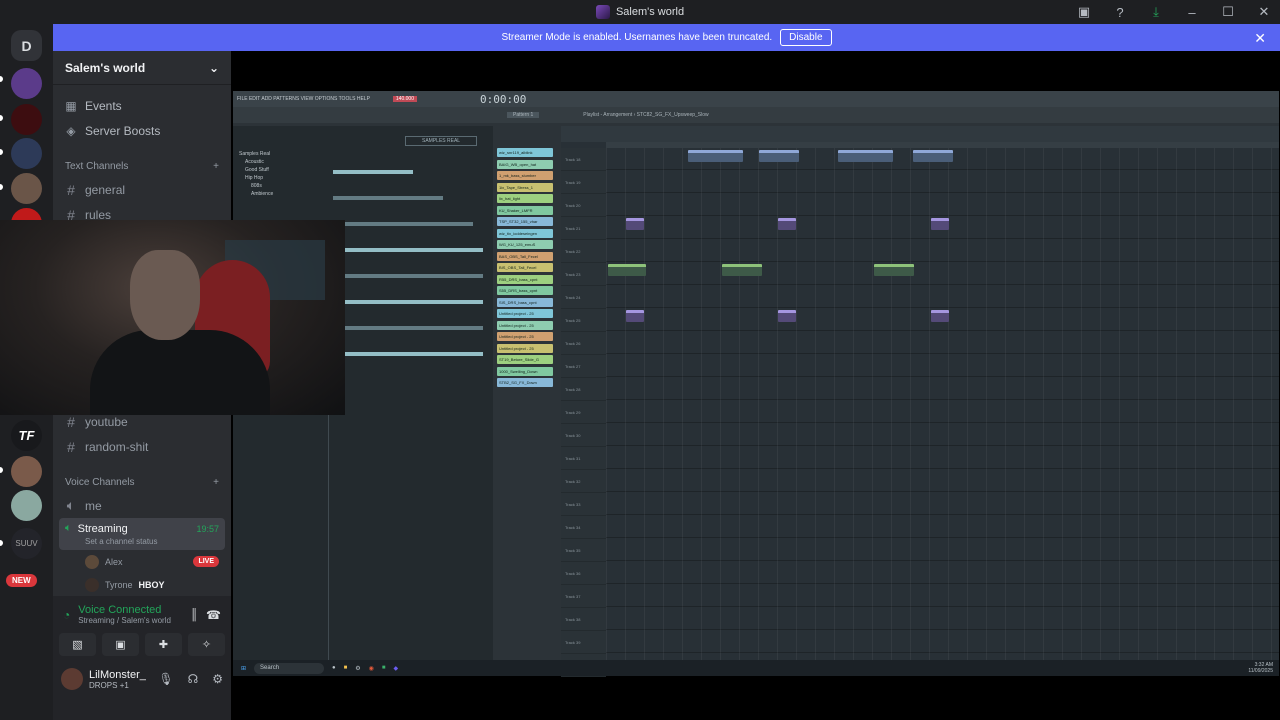 The width and height of the screenshot is (1280, 720). I want to click on pattern-item: STB2_SG_FX_Down, so click(525, 382).